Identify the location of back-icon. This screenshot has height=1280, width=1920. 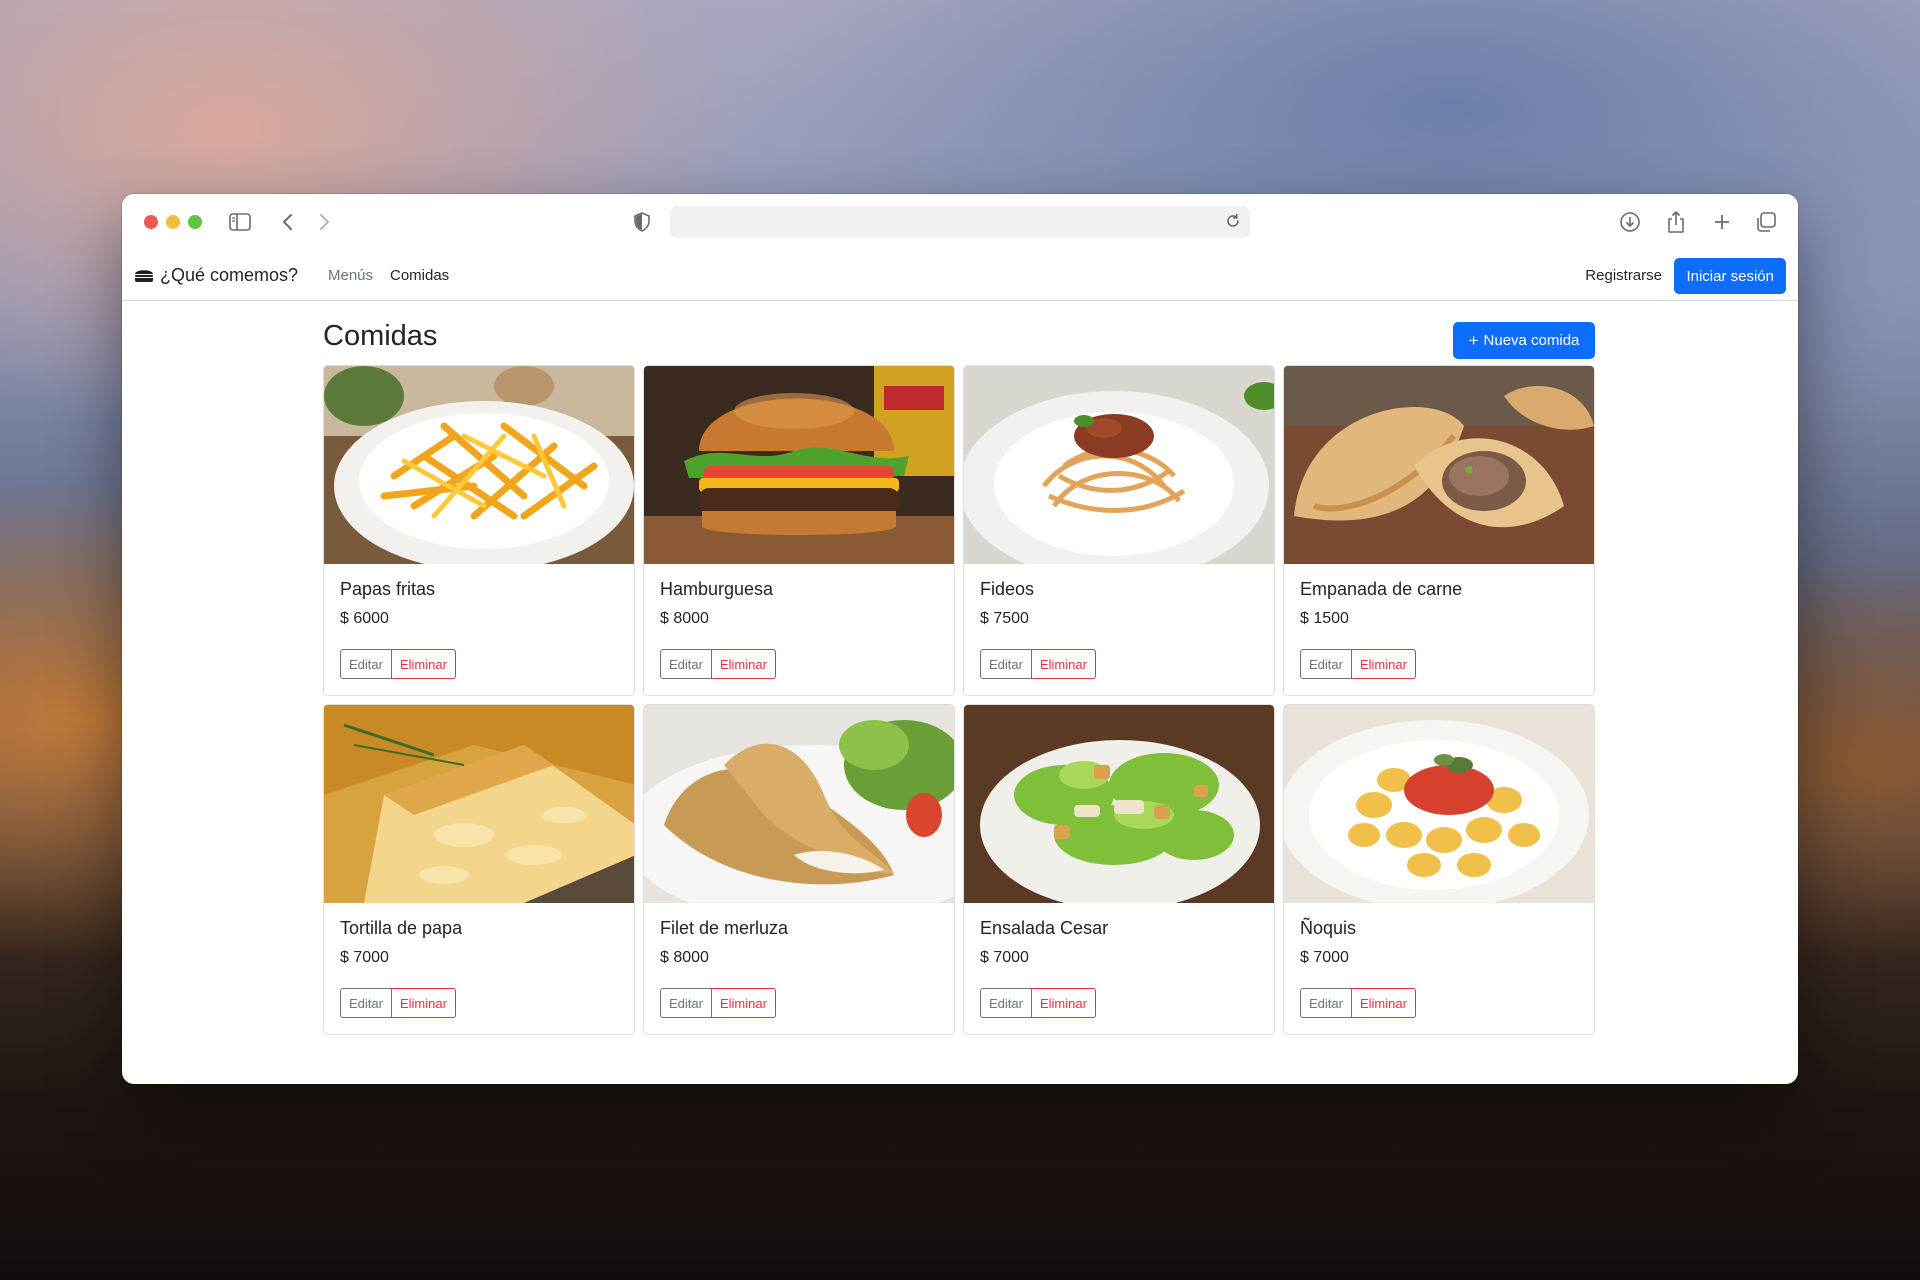
(288, 222).